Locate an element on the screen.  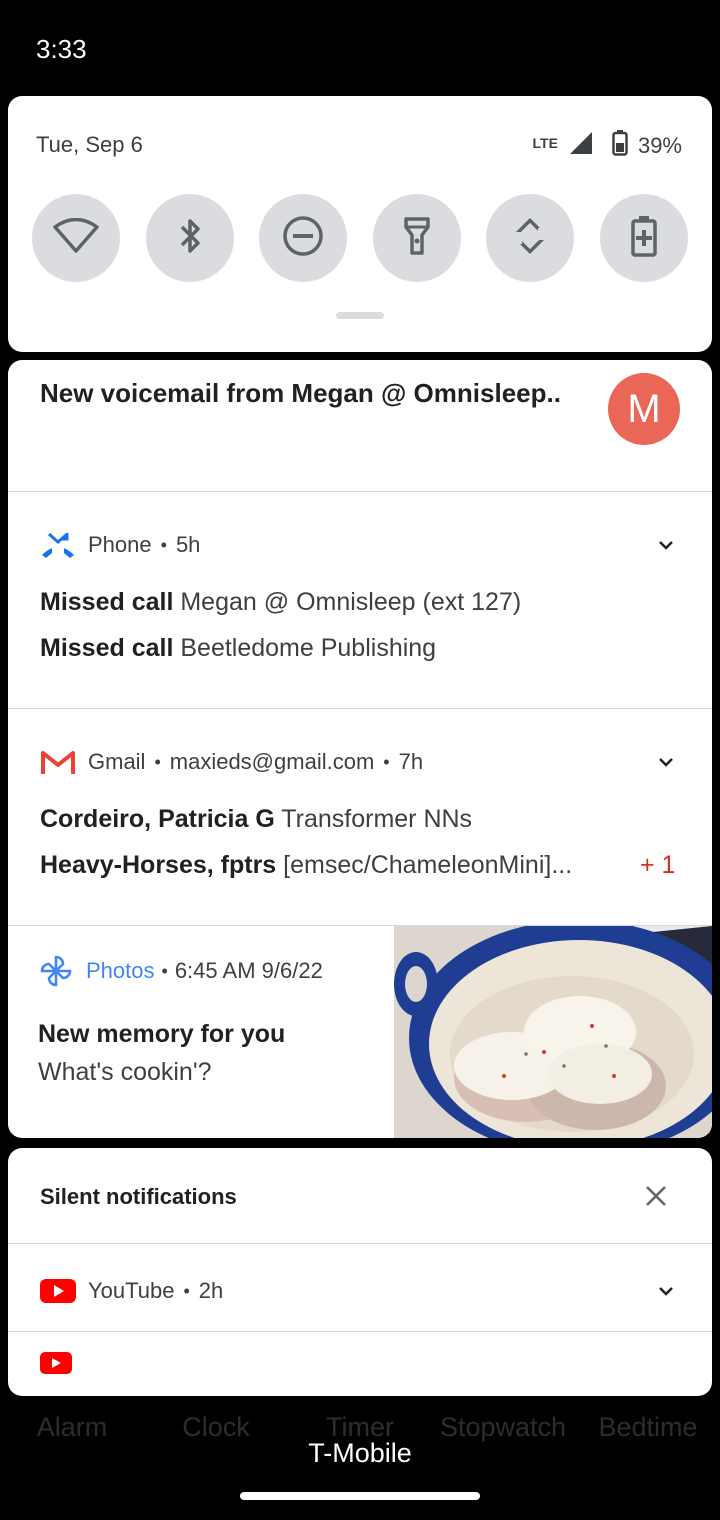
flashlight-tile is located at coordinates (416, 238).